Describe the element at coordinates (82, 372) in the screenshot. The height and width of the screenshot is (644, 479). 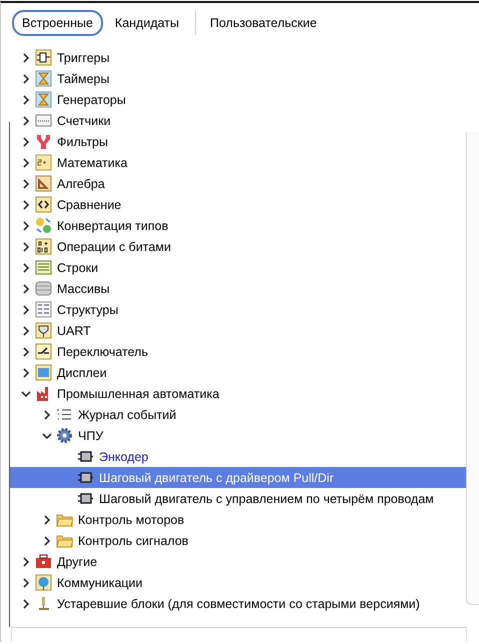
I see `tree-item-label: Дисплеи` at that location.